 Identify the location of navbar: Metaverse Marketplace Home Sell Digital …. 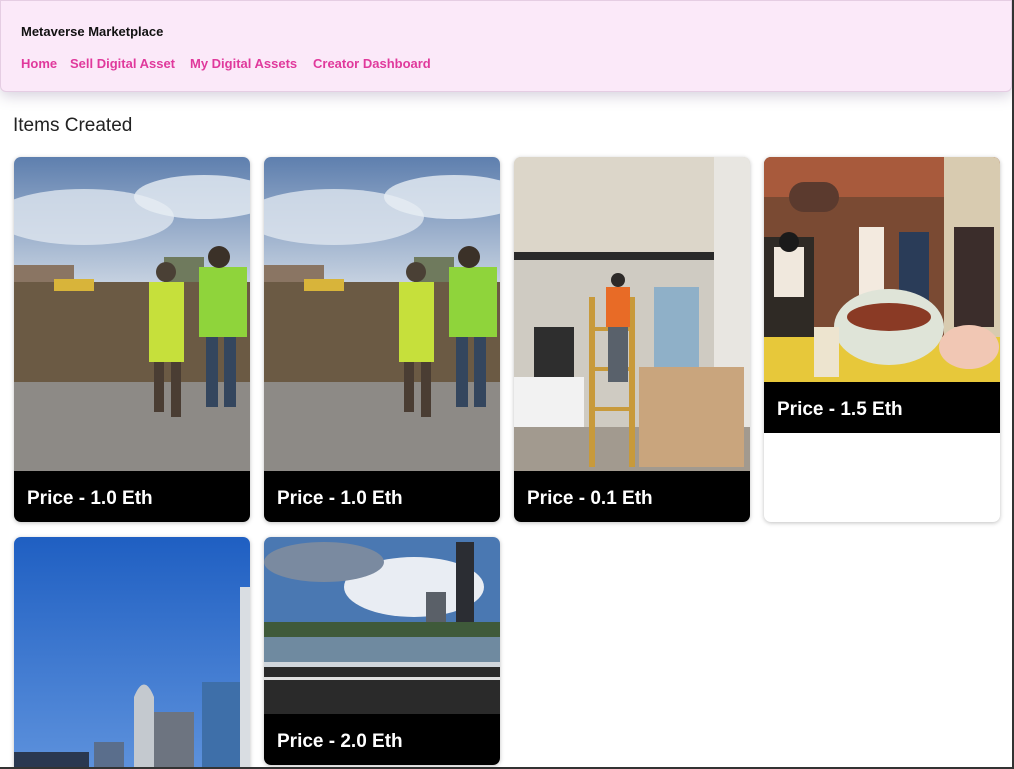
(506, 46).